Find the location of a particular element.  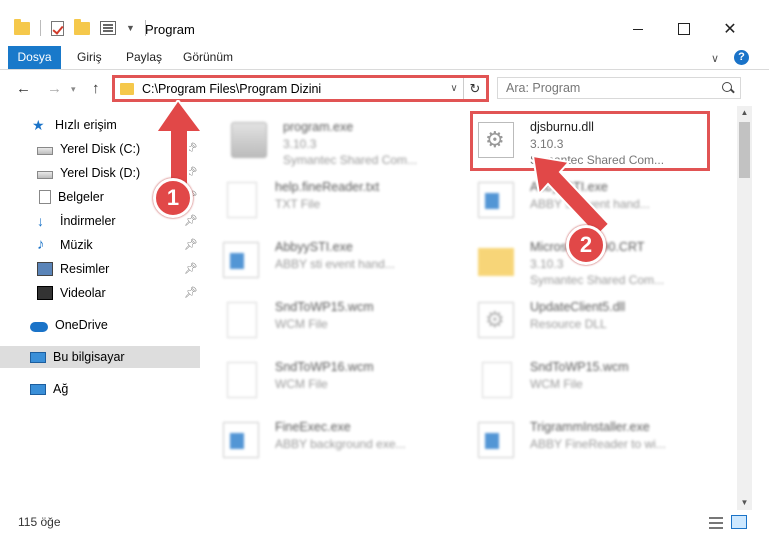

sidebar-item-label: Yerel Disk (C:) is located at coordinates (100, 149).